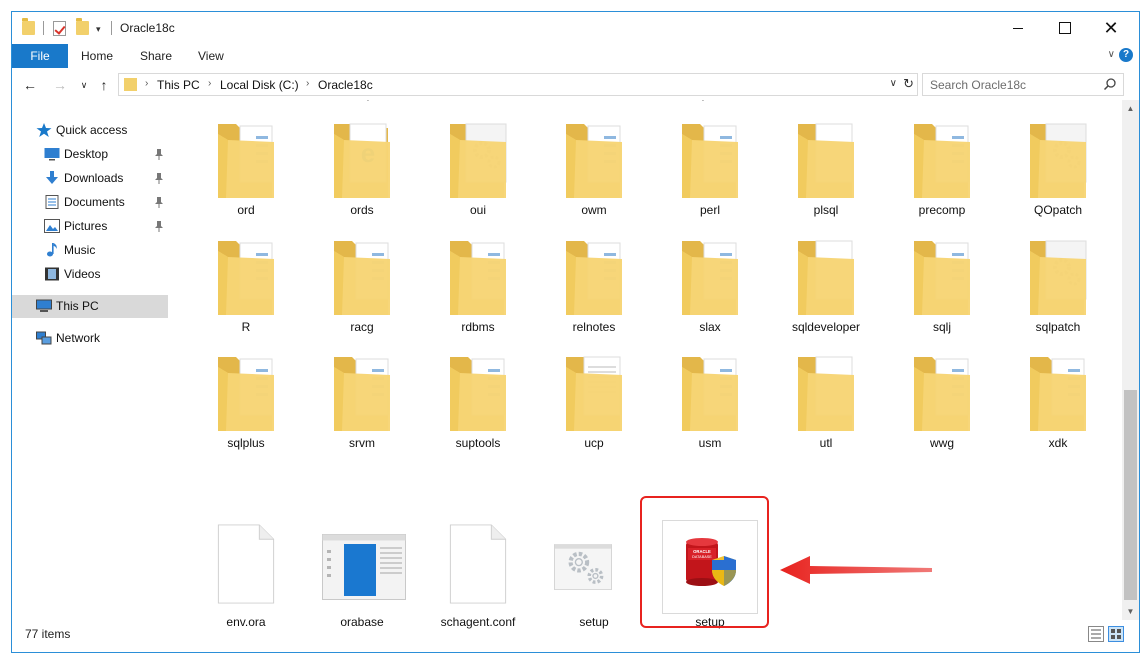 This screenshot has width=1142, height=655. Describe the element at coordinates (594, 395) in the screenshot. I see `folder-item: ucp` at that location.